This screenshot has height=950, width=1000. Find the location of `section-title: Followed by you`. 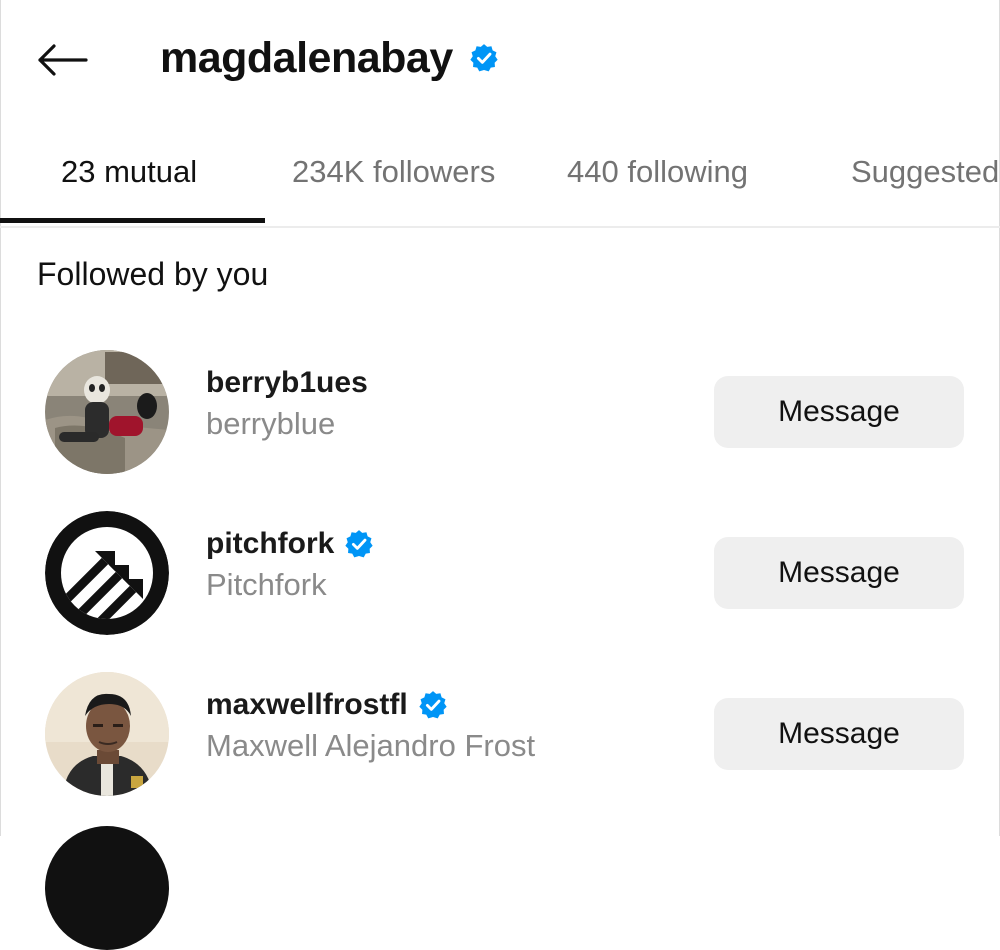

section-title: Followed by you is located at coordinates (153, 274).